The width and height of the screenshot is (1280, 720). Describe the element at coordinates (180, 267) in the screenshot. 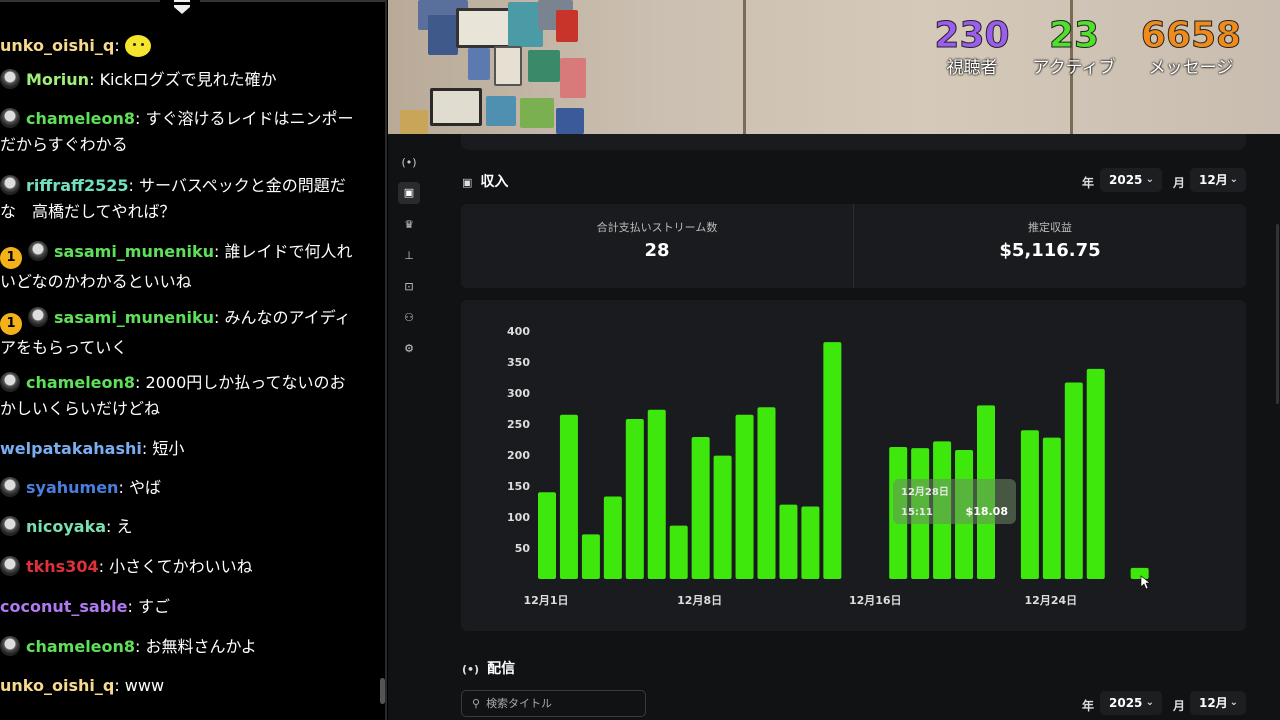

I see `chat-message: 1 sasami_muneniku: 誰レイドで何人れいどなのかわかるといいね` at that location.